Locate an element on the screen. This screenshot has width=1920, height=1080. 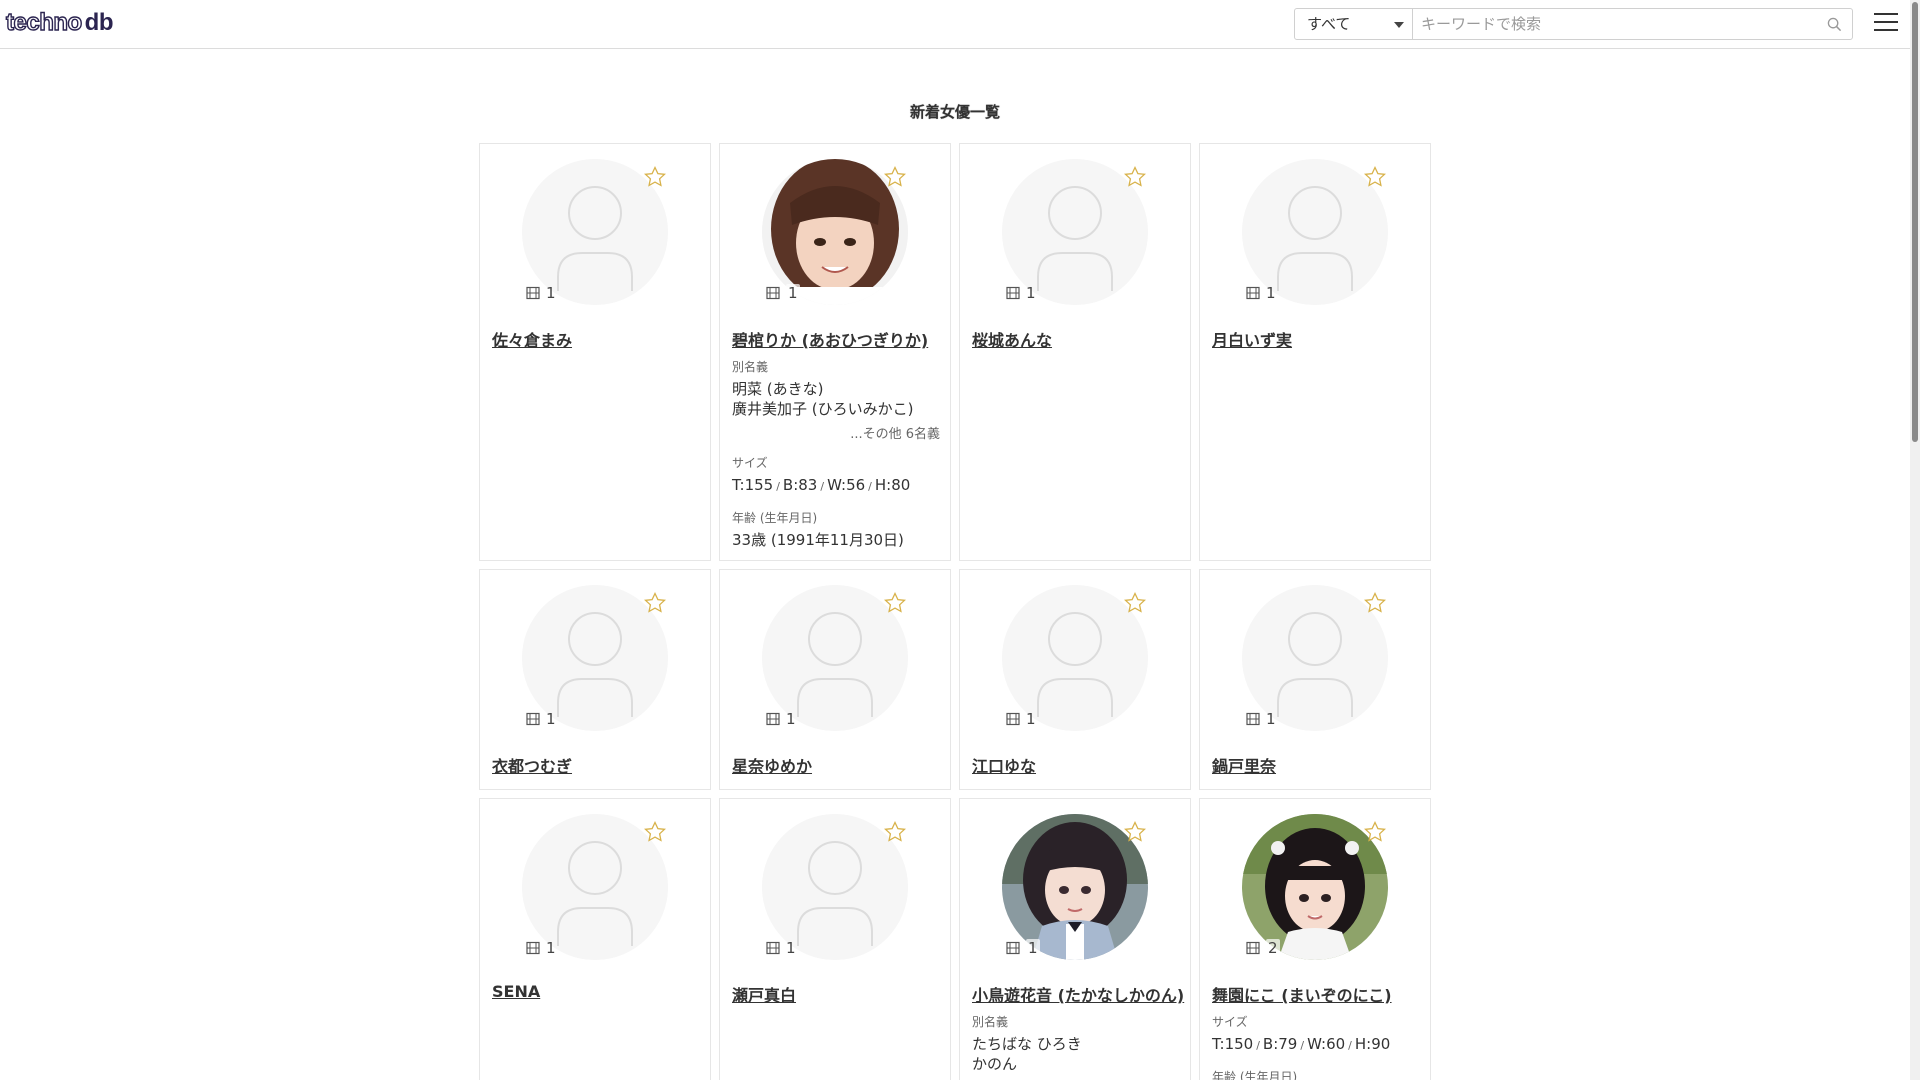
actress-name-link: 碧棺りか (あおひつぎりか) is located at coordinates (830, 339).